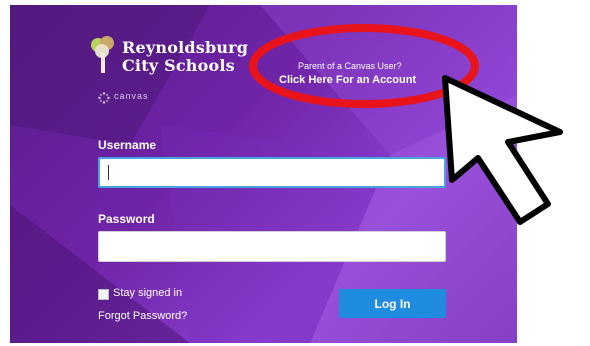  I want to click on parent-question: Parent of a Canvas User?, so click(350, 66).